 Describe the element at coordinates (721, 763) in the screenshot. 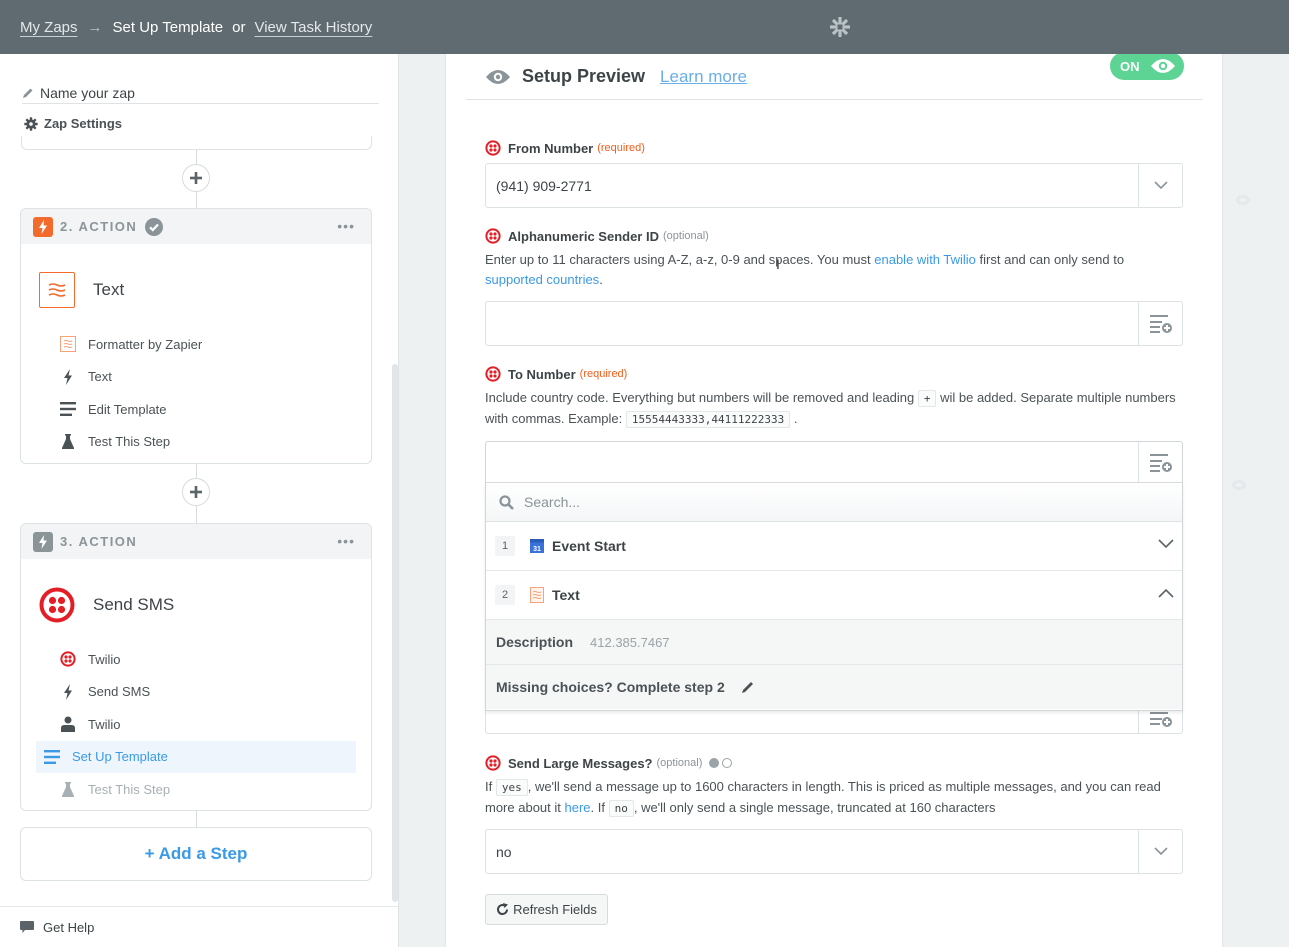

I see `boolean-toggle-icon` at that location.